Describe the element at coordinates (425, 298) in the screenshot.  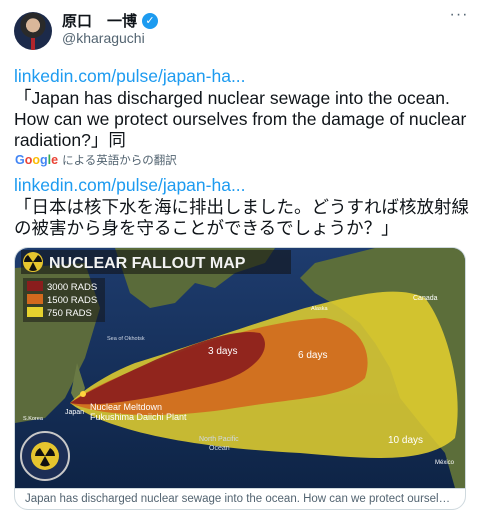
I see `label-canada: Canada` at that location.